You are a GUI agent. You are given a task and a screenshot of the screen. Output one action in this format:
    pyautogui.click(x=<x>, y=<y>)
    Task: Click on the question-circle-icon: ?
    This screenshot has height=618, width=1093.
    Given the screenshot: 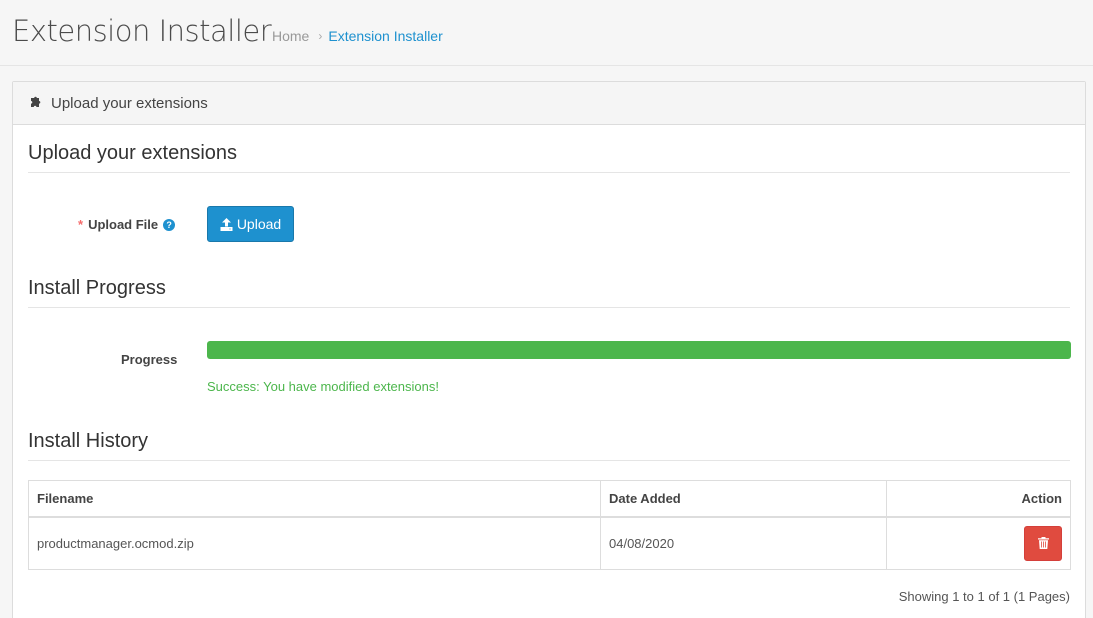 What is the action you would take?
    pyautogui.click(x=169, y=225)
    